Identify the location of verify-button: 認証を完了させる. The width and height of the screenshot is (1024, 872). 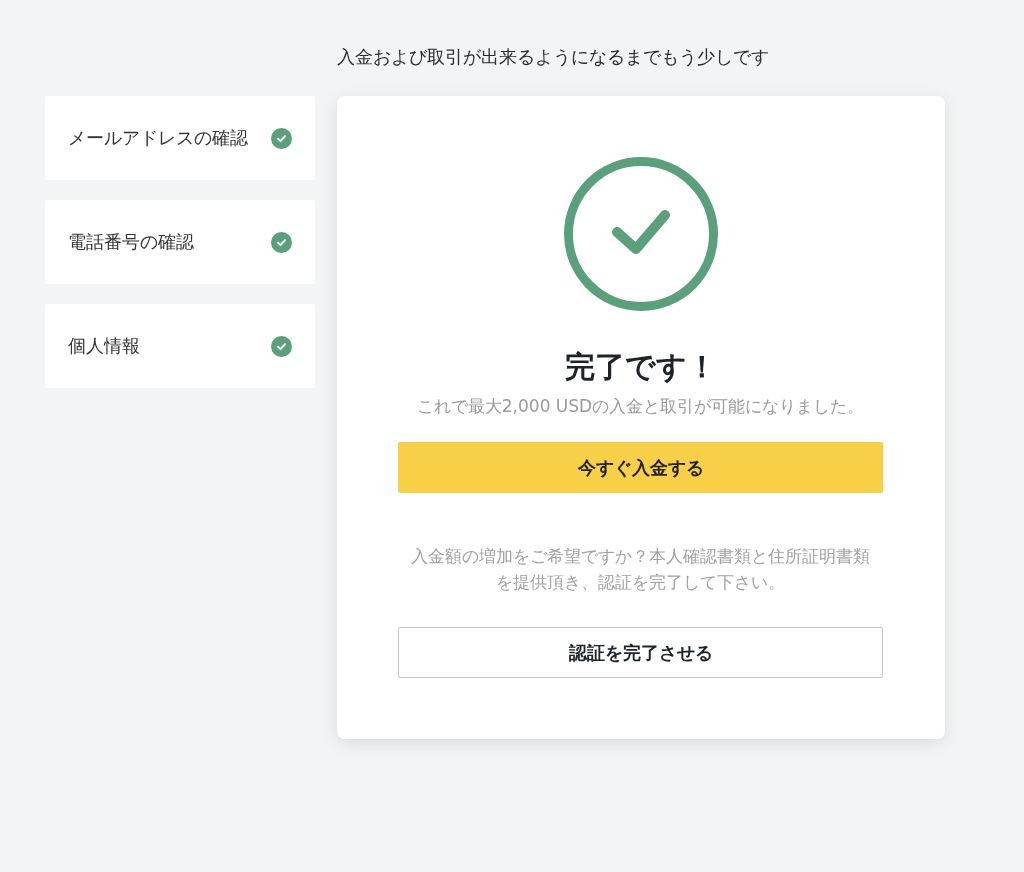
(640, 652).